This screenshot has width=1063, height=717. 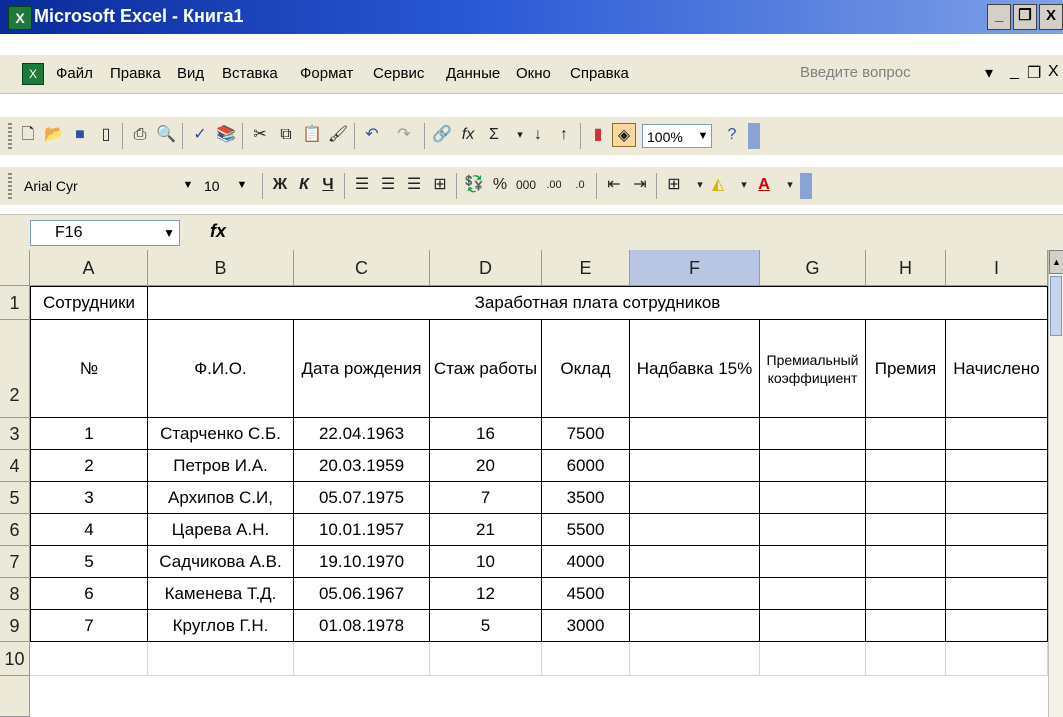 I want to click on doc-minimize-button: _, so click(x=1014, y=72).